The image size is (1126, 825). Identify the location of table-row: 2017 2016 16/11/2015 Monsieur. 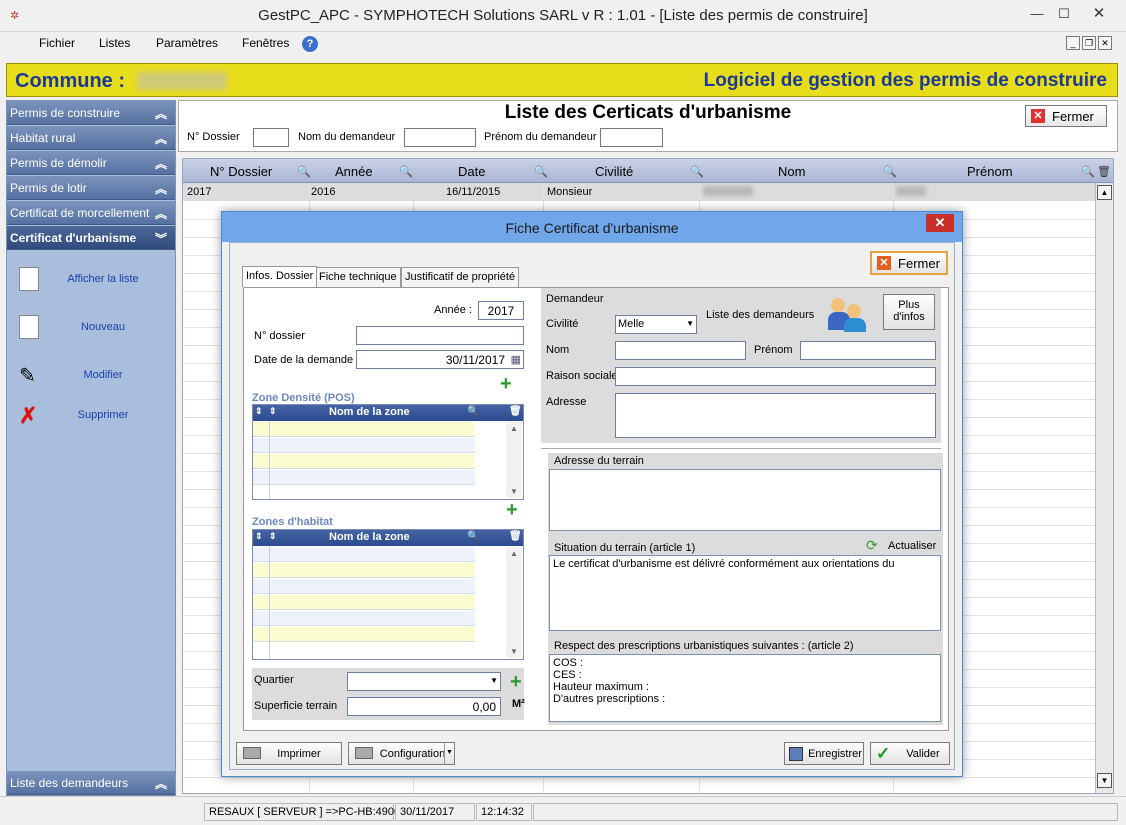
(639, 192).